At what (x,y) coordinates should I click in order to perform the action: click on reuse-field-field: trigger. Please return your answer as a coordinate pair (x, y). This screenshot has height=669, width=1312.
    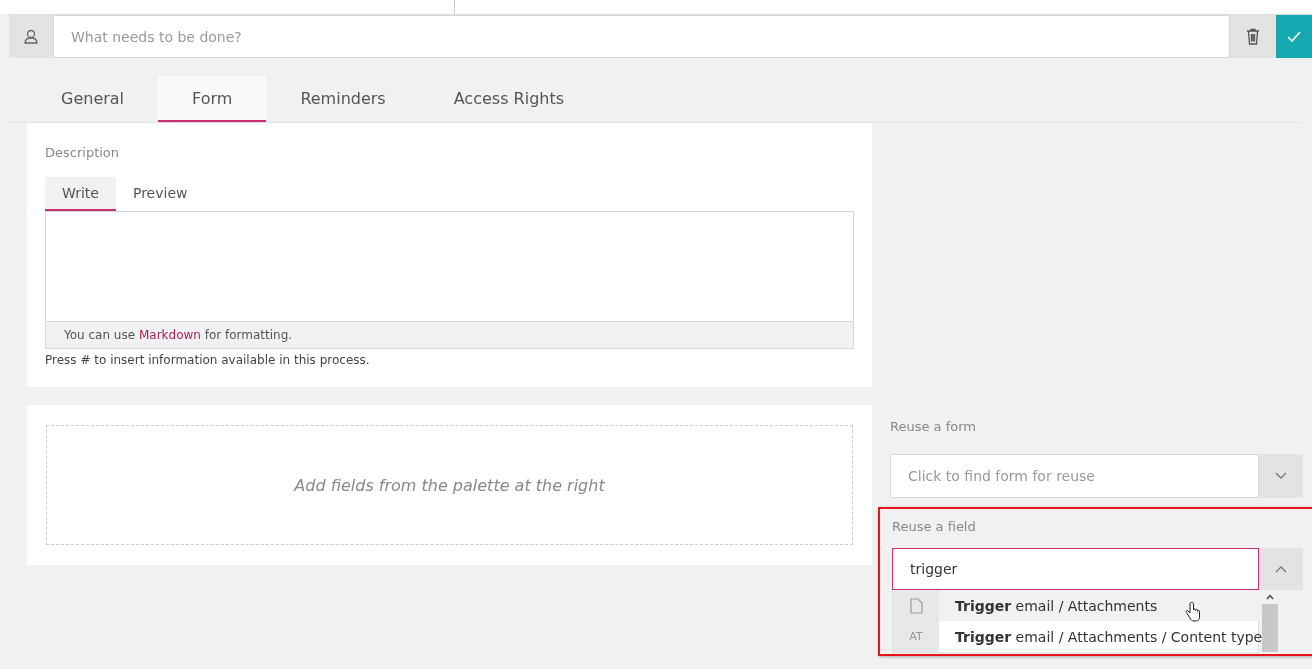
    Looking at the image, I should click on (1075, 569).